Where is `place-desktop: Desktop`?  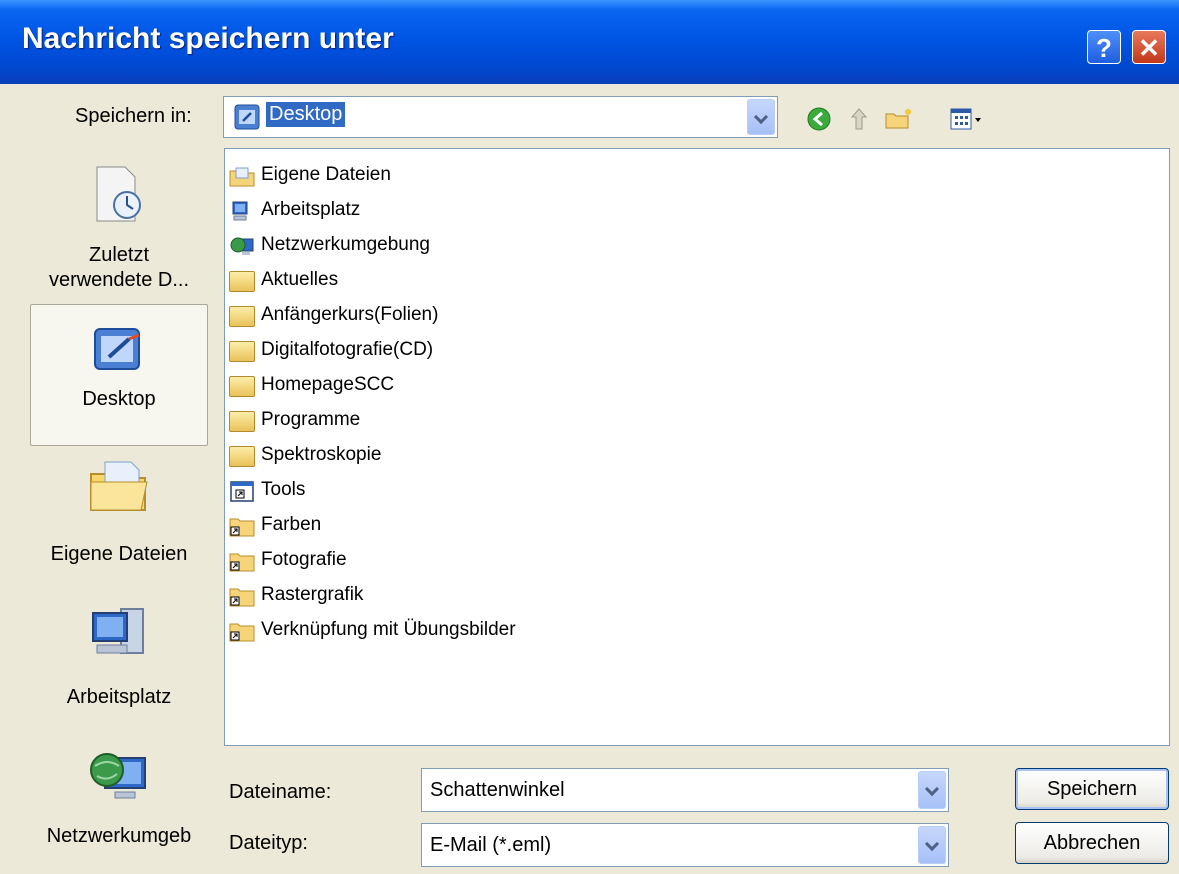
place-desktop: Desktop is located at coordinates (119, 375).